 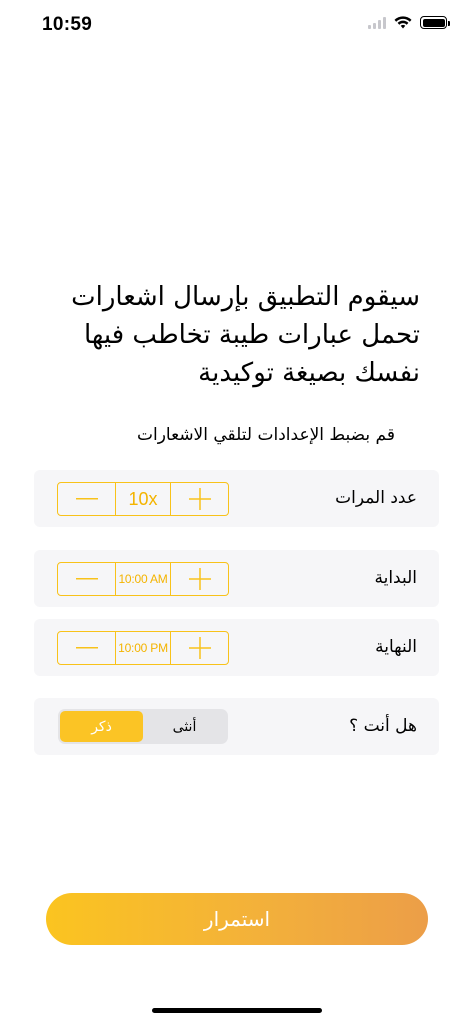 I want to click on home-indicator, so click(x=237, y=1010).